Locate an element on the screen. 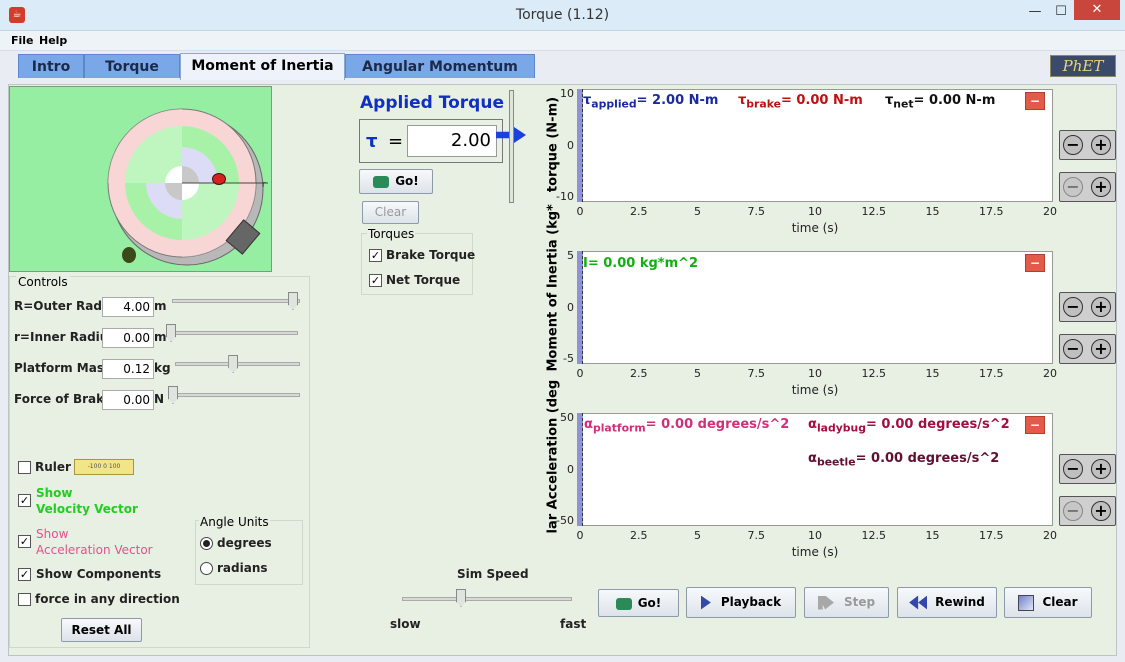 The image size is (1125, 662). tab-torque: Torque is located at coordinates (132, 66).